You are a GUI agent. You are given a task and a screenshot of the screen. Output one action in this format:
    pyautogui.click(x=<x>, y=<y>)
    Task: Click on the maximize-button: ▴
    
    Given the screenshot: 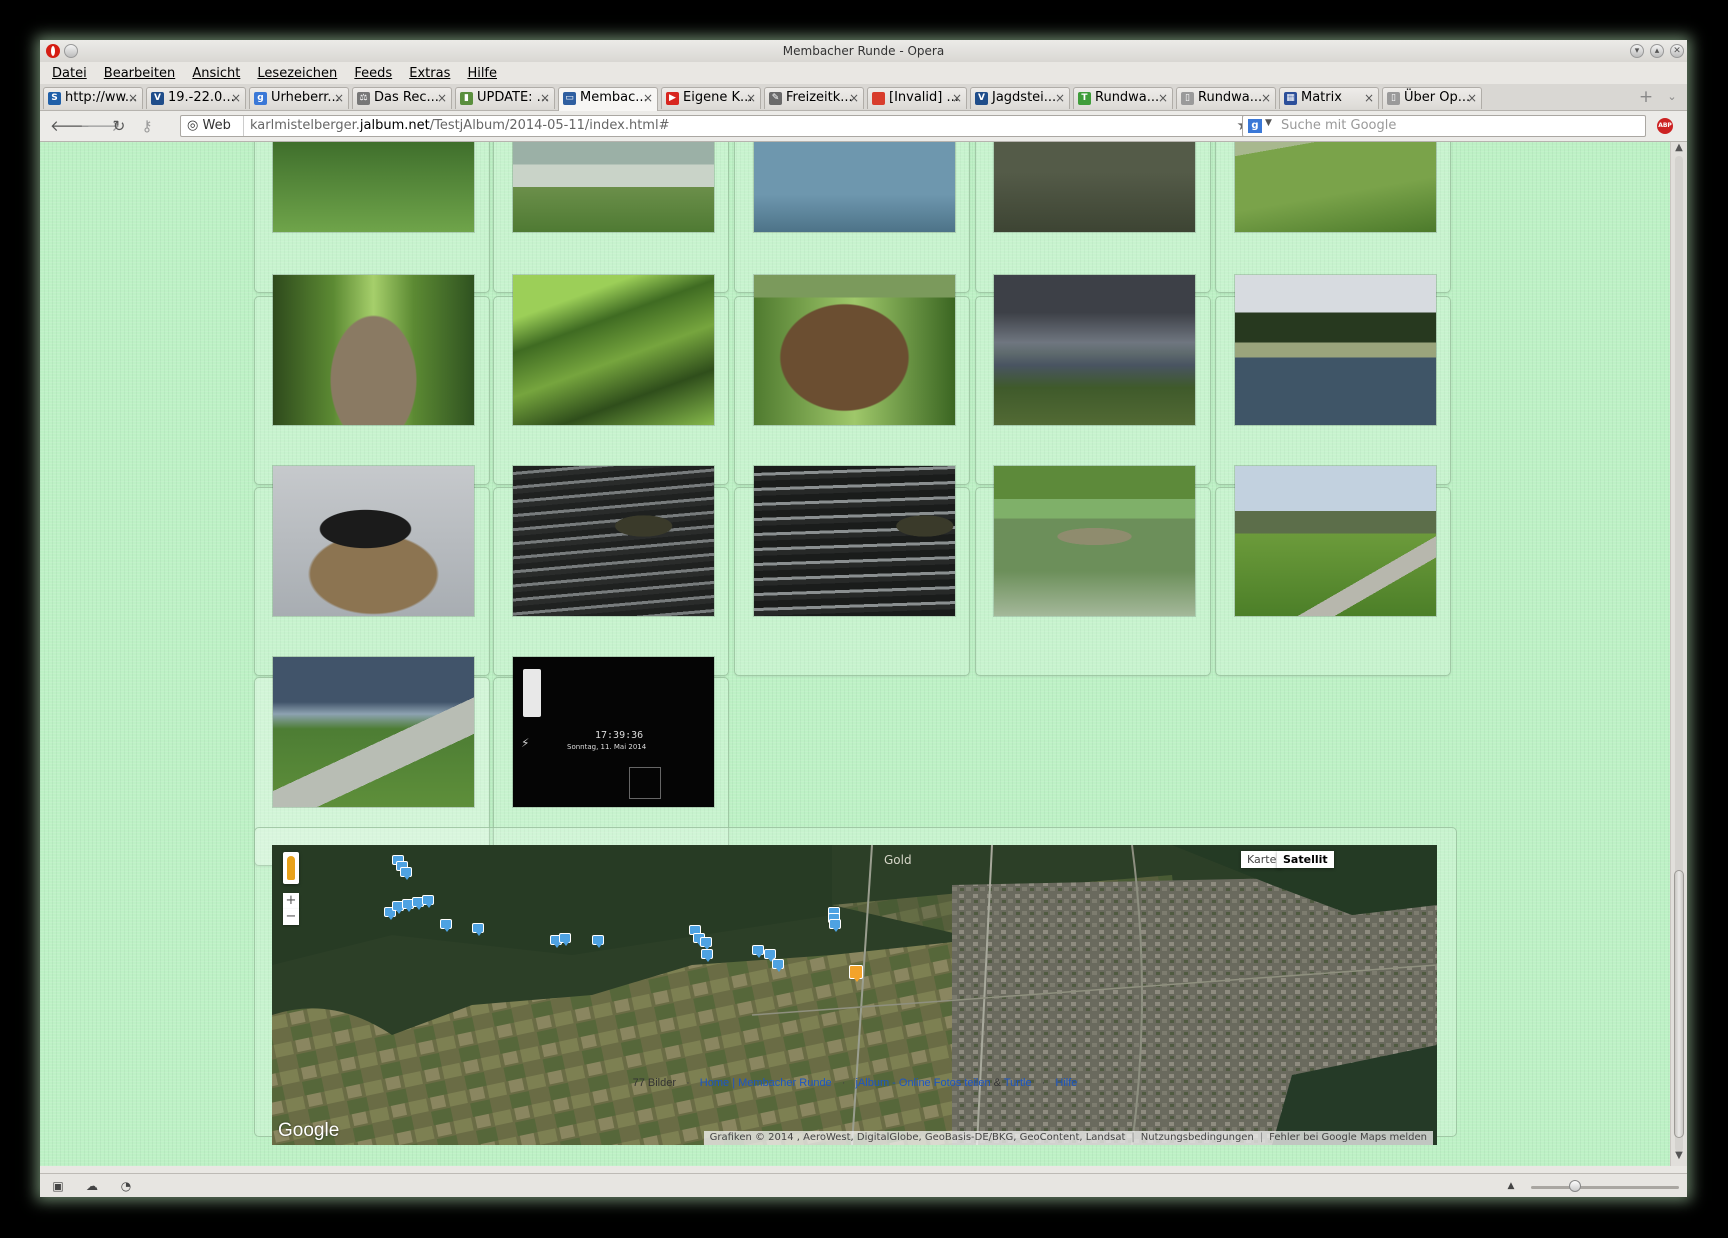 What is the action you would take?
    pyautogui.click(x=1657, y=51)
    